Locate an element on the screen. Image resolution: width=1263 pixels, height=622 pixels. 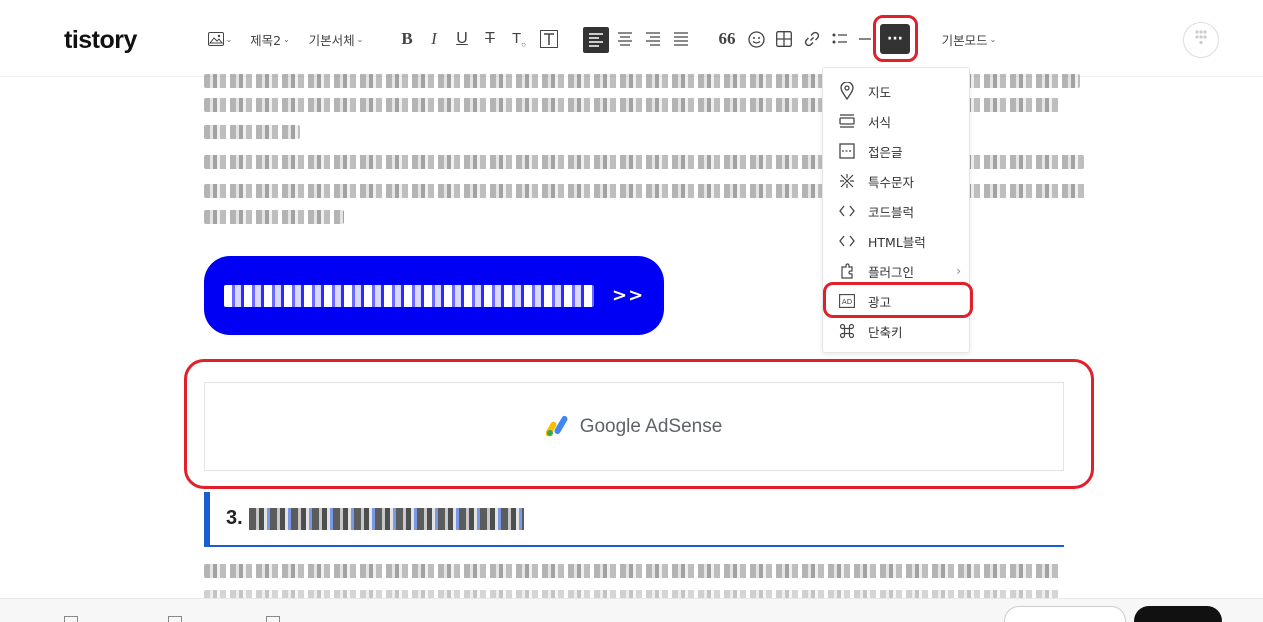
link-button is located at coordinates (812, 39).